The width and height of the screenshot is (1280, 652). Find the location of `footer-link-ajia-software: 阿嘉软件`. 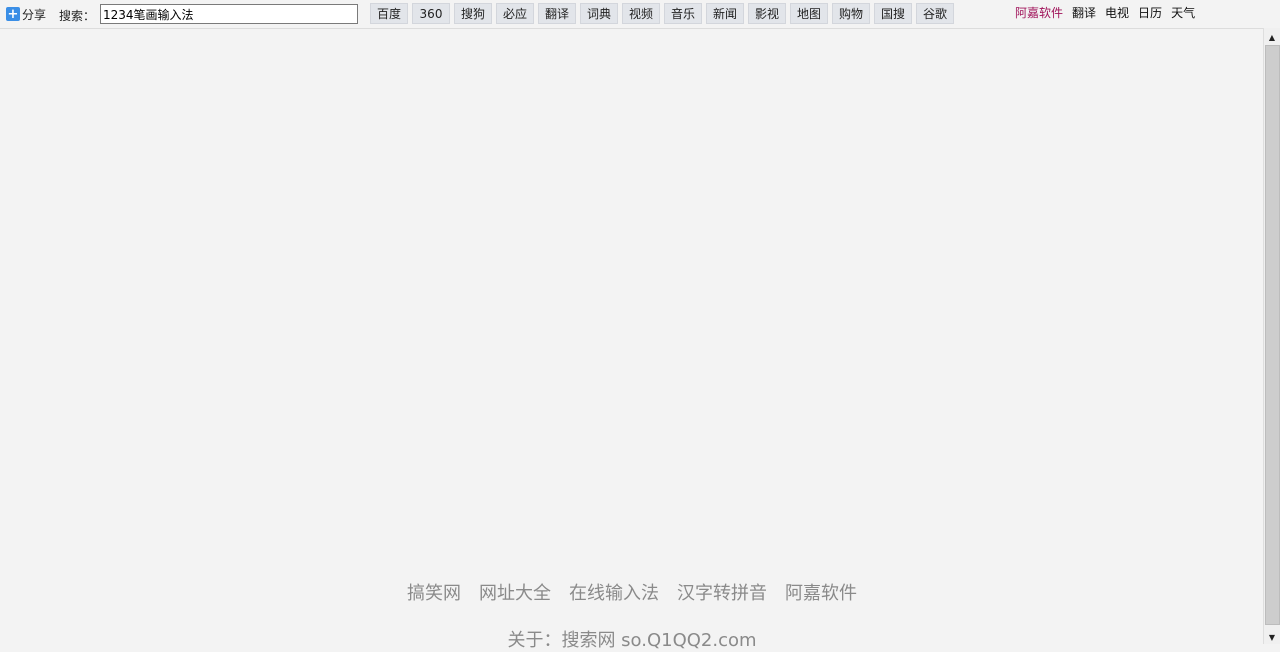

footer-link-ajia-software: 阿嘉软件 is located at coordinates (821, 592).